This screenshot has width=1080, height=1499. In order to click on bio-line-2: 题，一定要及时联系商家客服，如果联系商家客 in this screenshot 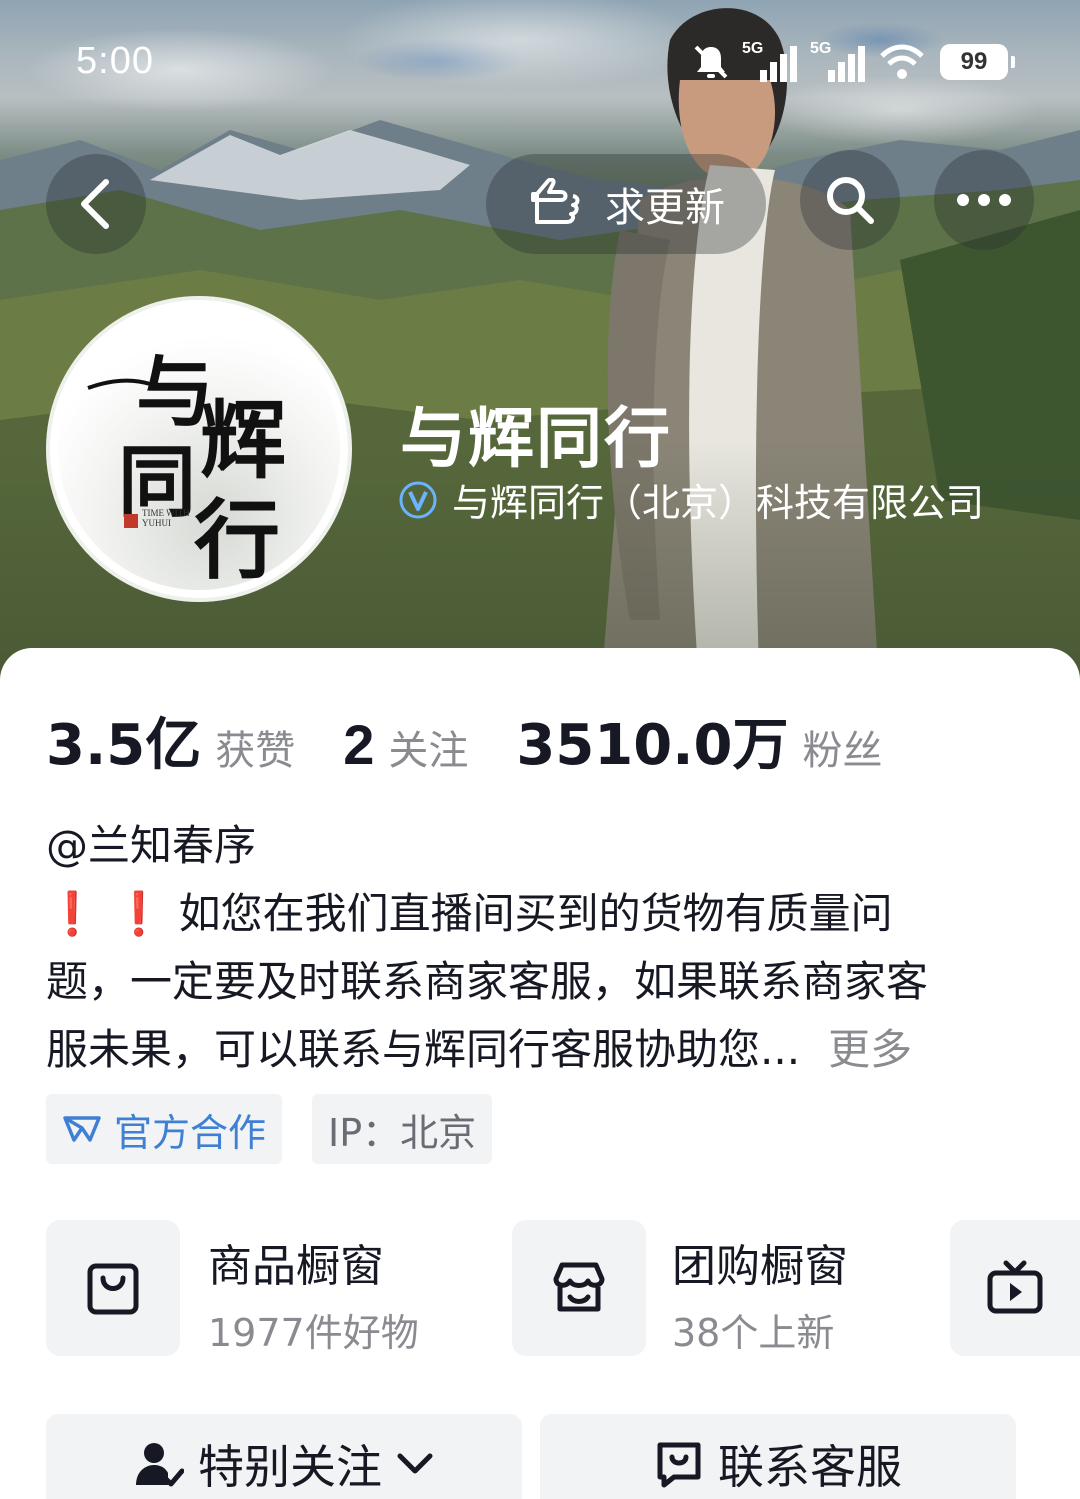, I will do `click(487, 981)`.